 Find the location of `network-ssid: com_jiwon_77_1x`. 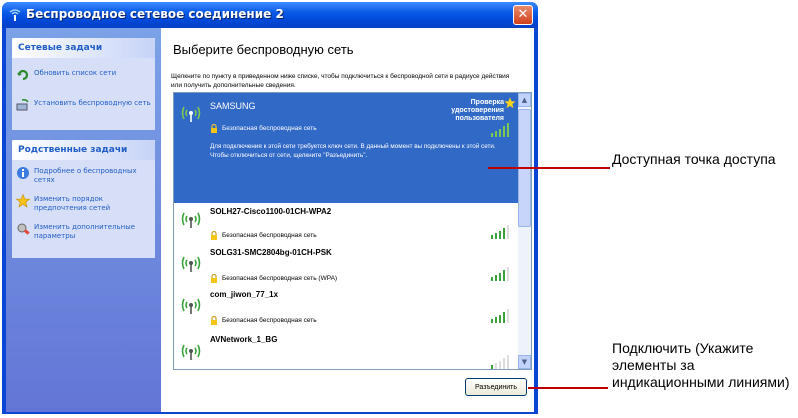

network-ssid: com_jiwon_77_1x is located at coordinates (244, 294).